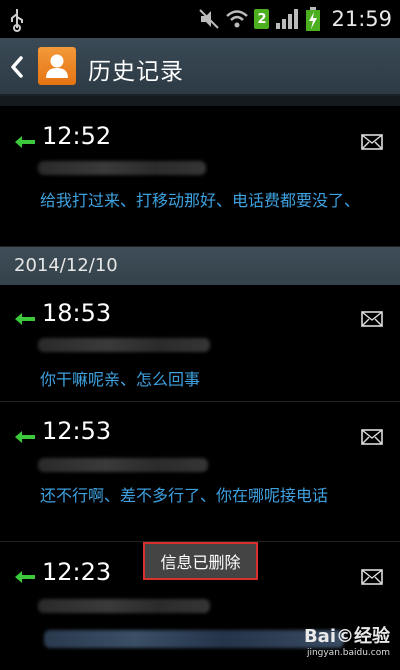 This screenshot has height=670, width=400. I want to click on clock: 21:59, so click(361, 19).